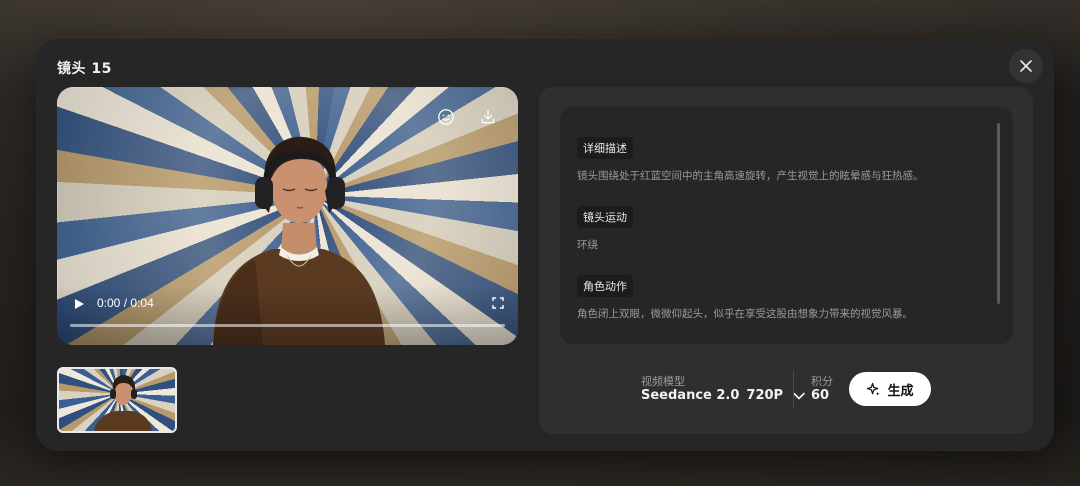 The width and height of the screenshot is (1080, 486). What do you see at coordinates (690, 395) in the screenshot?
I see `model-name: Seedance 2.0` at bounding box center [690, 395].